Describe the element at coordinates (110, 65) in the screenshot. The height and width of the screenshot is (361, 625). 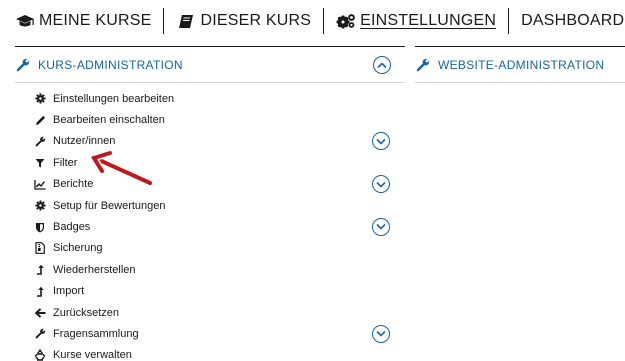
I see `course-admin-title: KURS-ADMINISTRATION` at that location.